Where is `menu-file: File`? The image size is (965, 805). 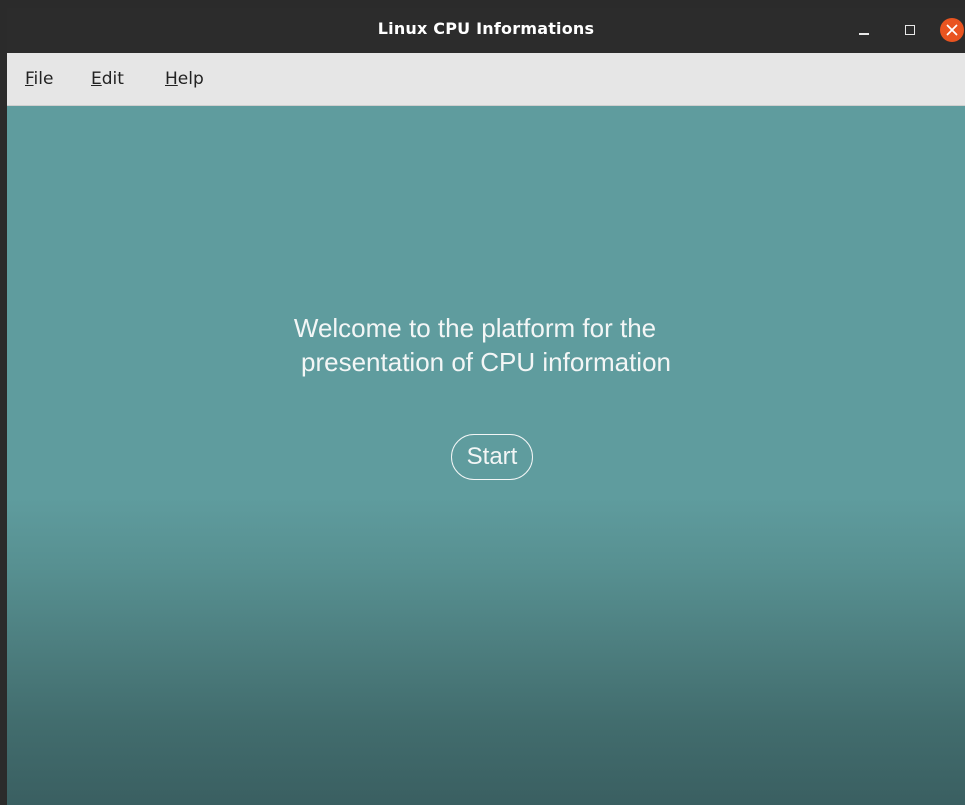 menu-file: File is located at coordinates (39, 79).